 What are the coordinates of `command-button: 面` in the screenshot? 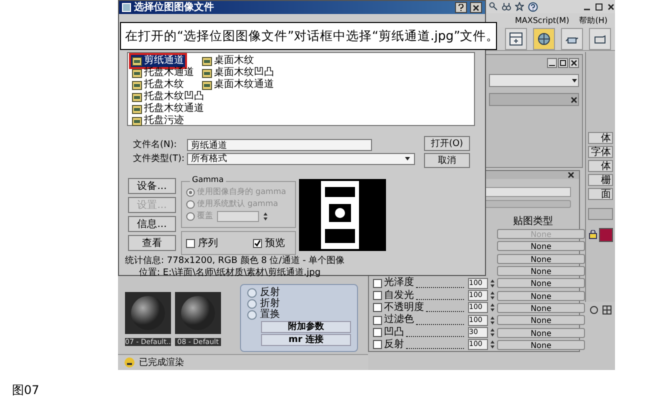 It's located at (600, 194).